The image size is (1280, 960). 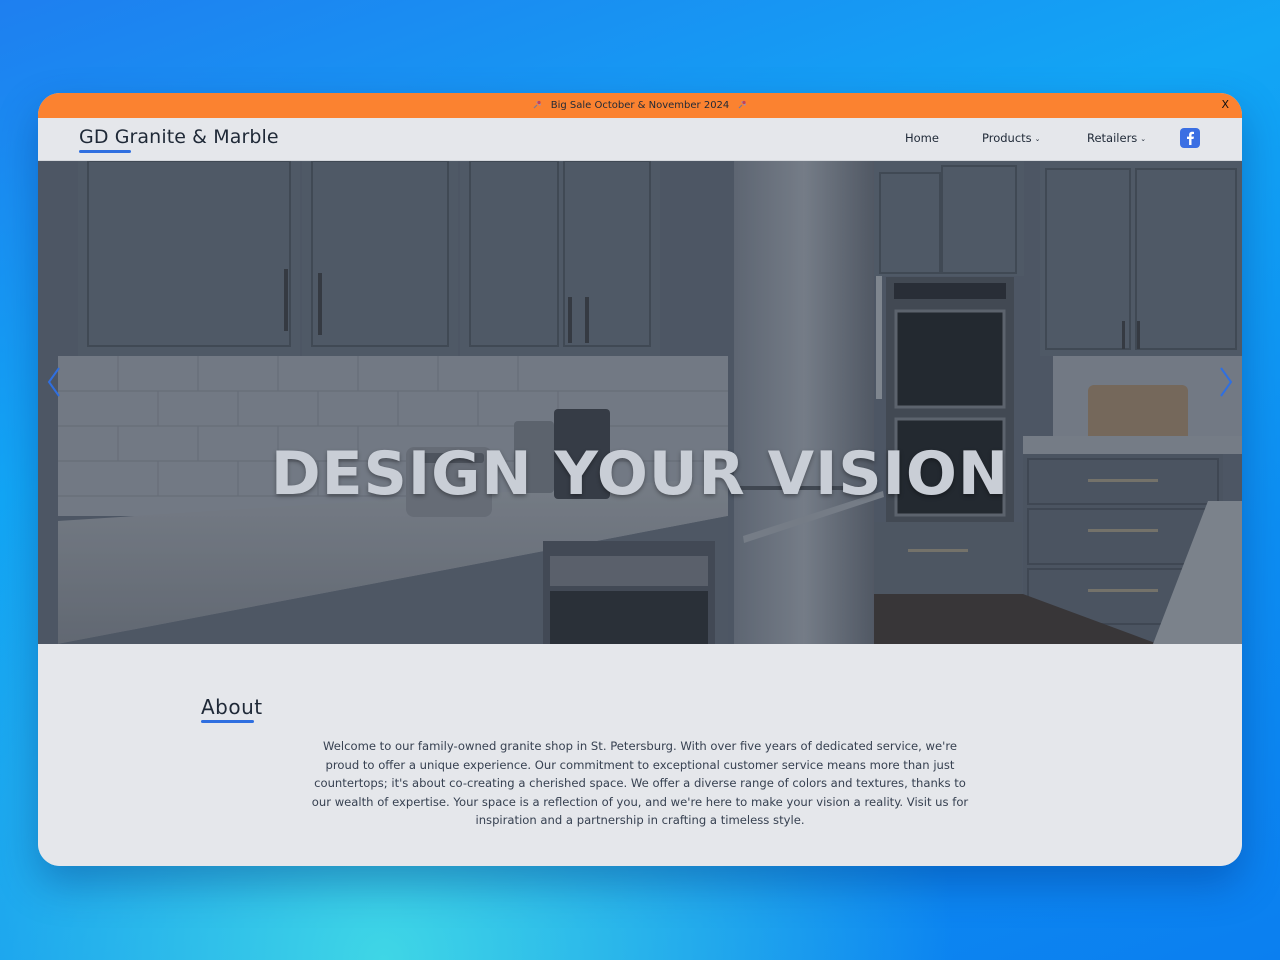 I want to click on nav-item-label: Retailers, so click(x=1112, y=138).